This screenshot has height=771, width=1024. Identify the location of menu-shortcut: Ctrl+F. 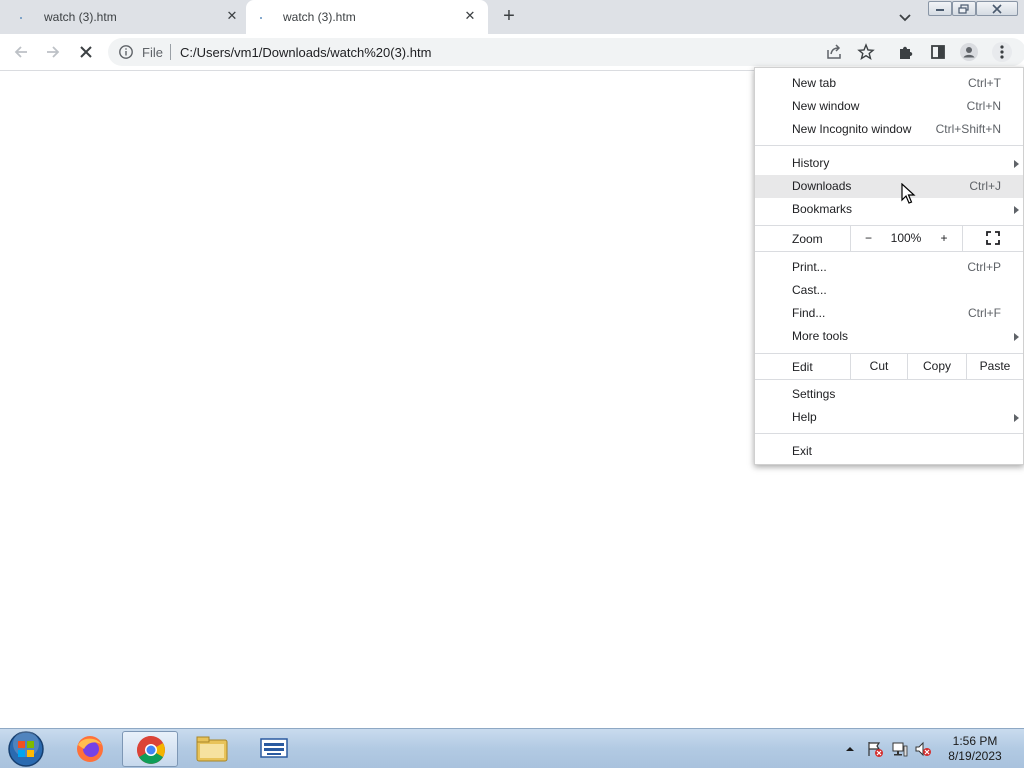
(984, 313).